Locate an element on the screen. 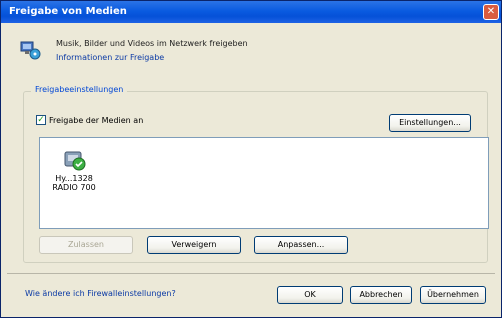 The image size is (502, 318). cancel-button: Abbrechen is located at coordinates (381, 295).